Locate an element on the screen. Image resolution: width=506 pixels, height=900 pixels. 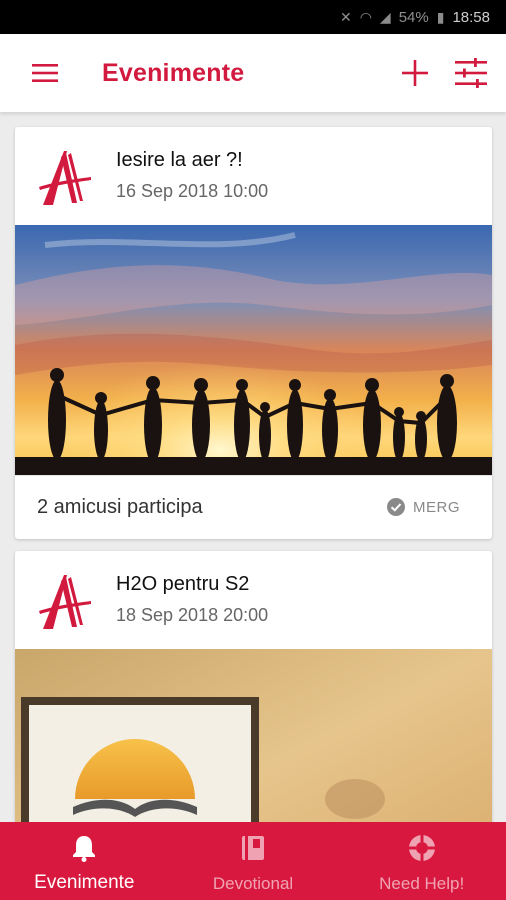
sliders-icon is located at coordinates (471, 73).